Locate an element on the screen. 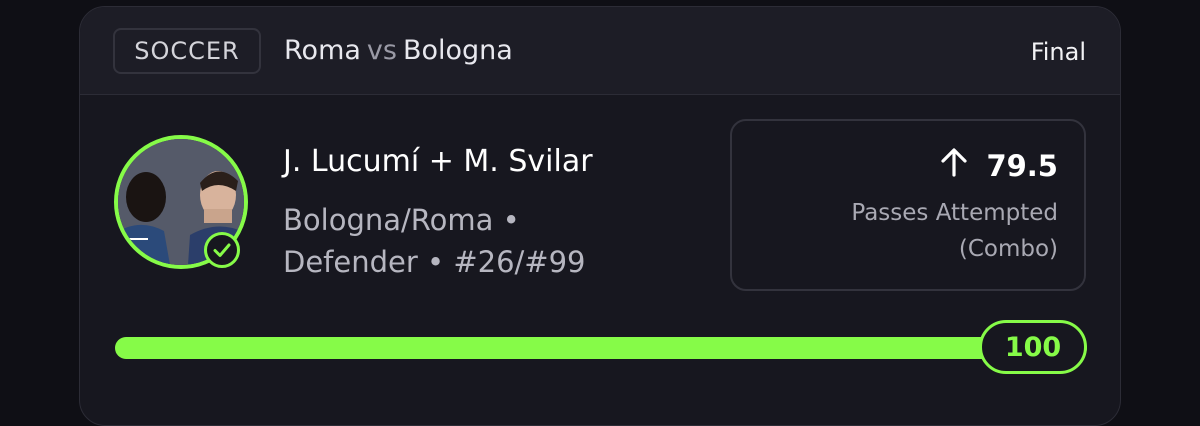 The image size is (1200, 426). progress-fill is located at coordinates (601, 348).